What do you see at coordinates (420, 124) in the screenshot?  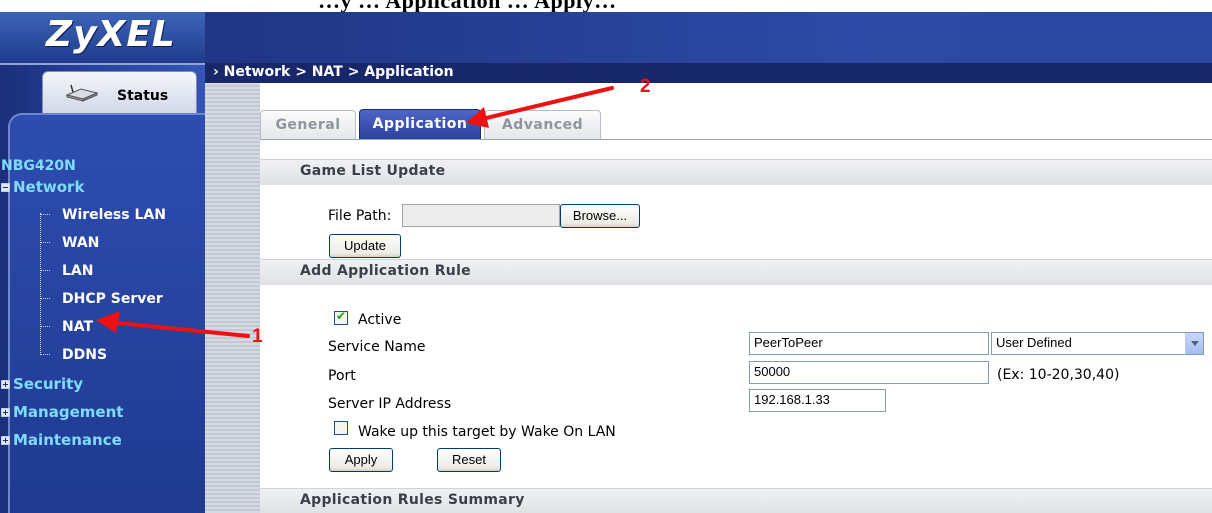 I see `tab-application: Application` at bounding box center [420, 124].